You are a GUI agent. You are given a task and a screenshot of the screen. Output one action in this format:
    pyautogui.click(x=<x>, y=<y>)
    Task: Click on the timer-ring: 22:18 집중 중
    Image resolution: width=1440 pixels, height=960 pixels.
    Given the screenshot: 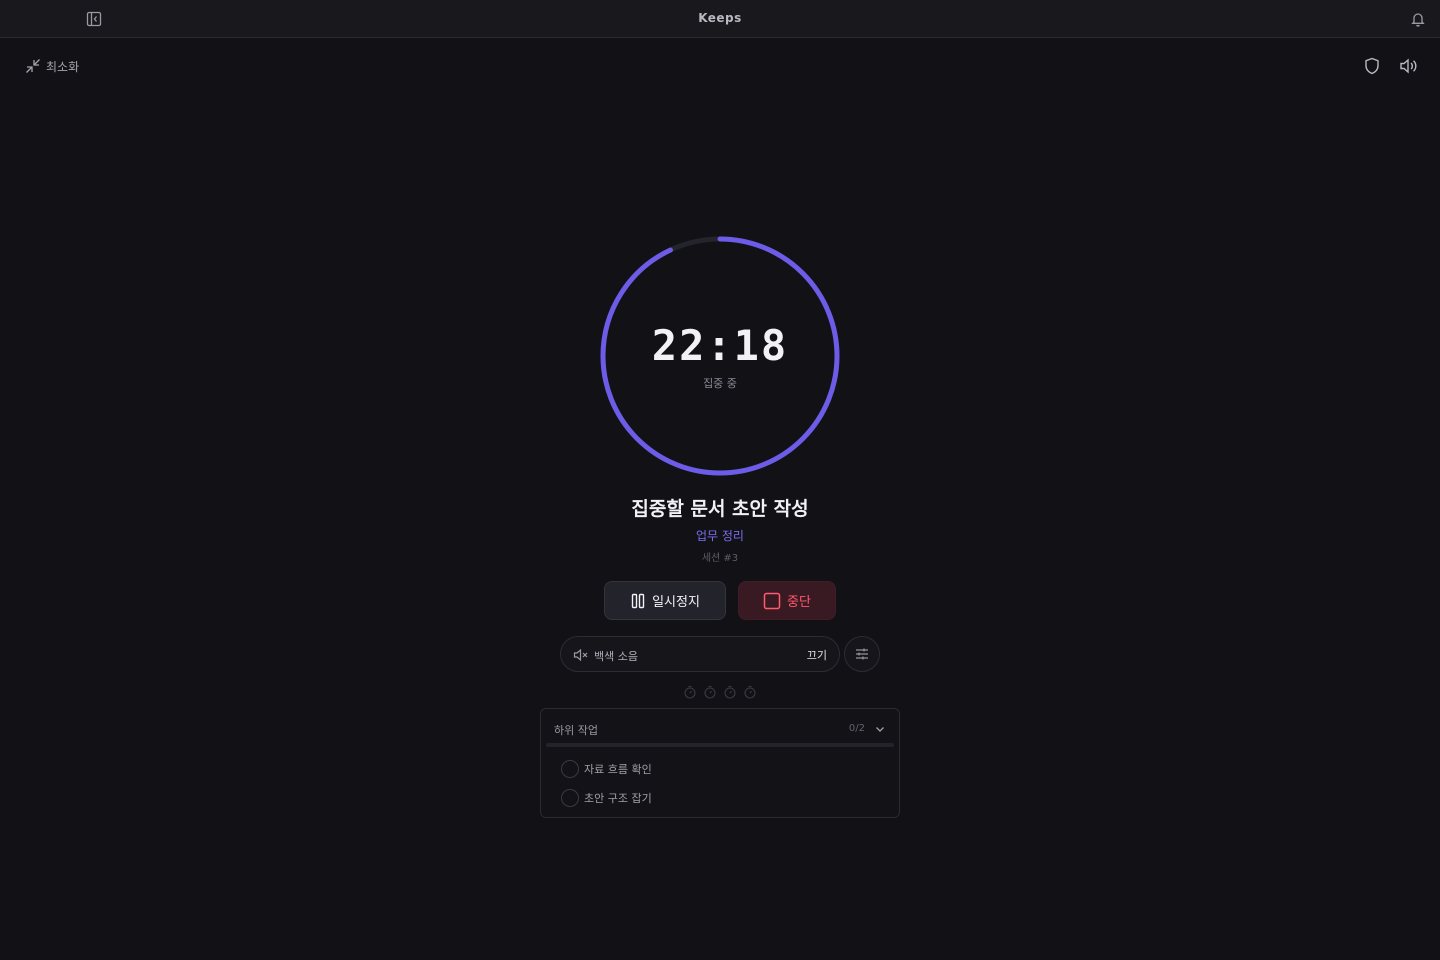 What is the action you would take?
    pyautogui.click(x=720, y=356)
    